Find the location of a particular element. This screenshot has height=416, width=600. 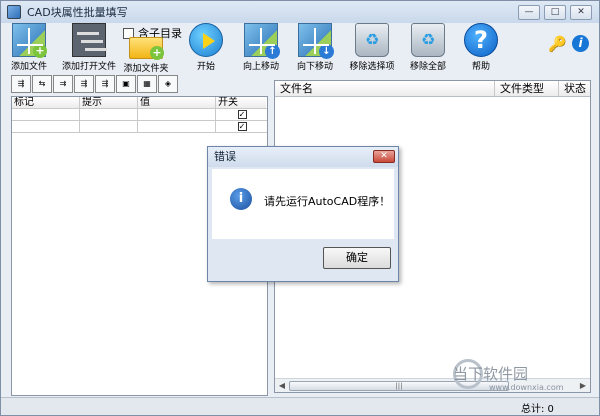

save-icon: ▣ is located at coordinates (126, 84).